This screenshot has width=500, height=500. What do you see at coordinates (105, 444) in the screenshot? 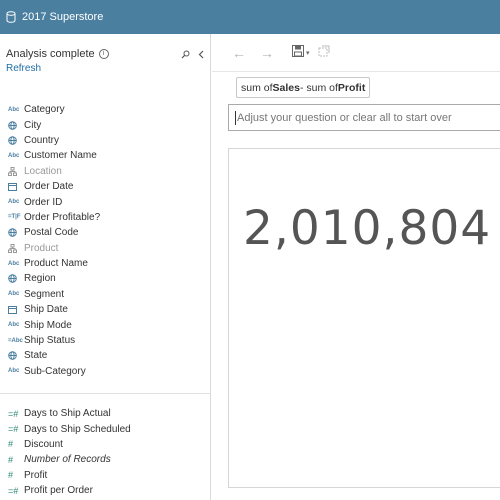
I see `field-discount: # Discount` at bounding box center [105, 444].